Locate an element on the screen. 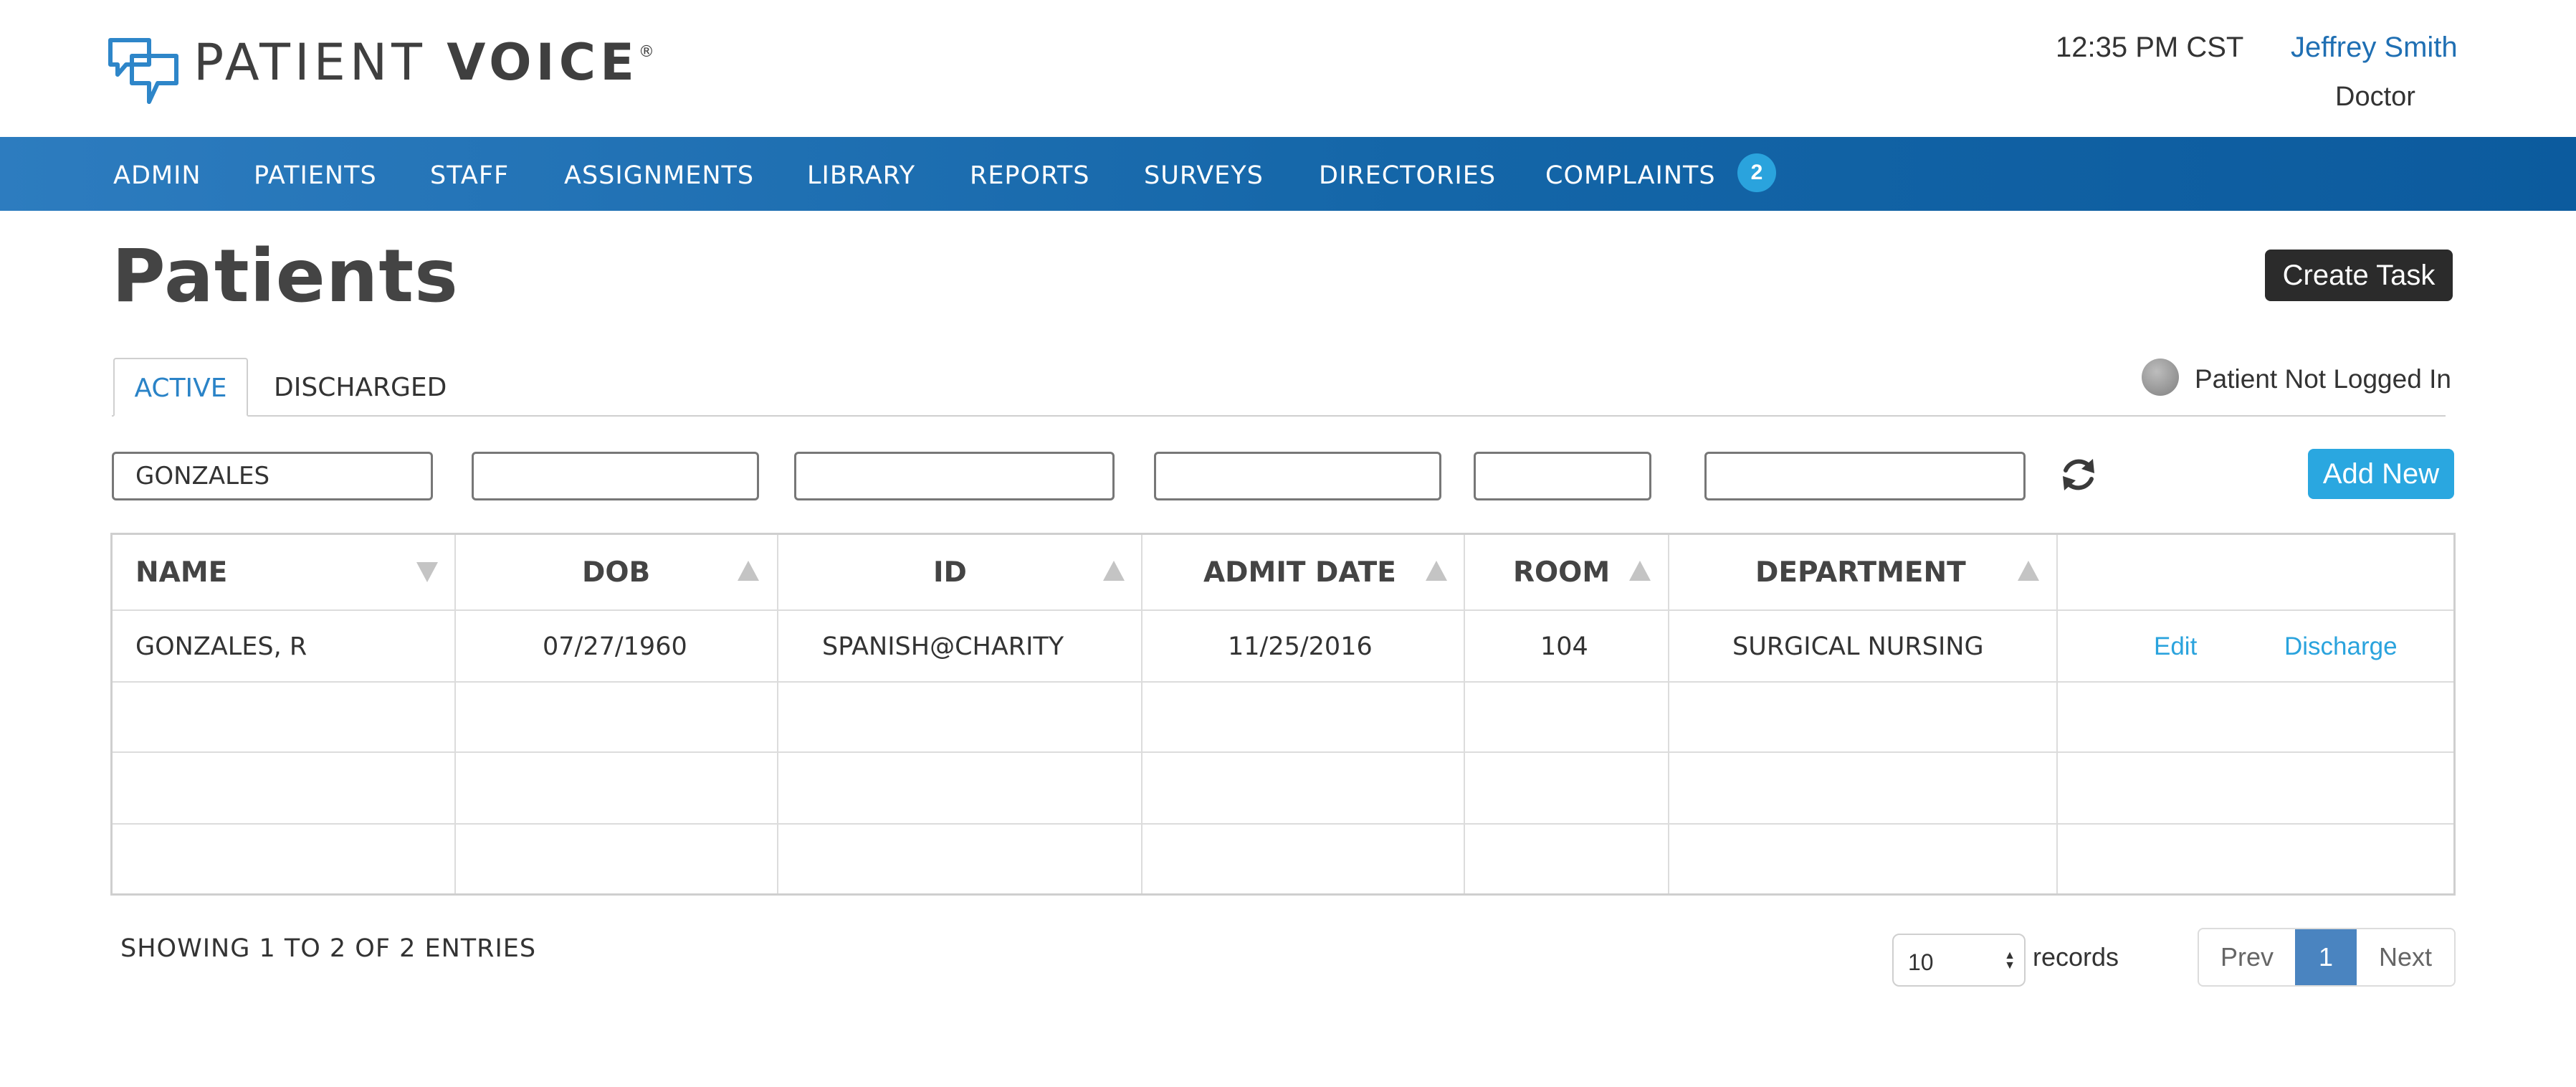 The image size is (2576, 1087). cell-name: GONZALES, R is located at coordinates (221, 647).